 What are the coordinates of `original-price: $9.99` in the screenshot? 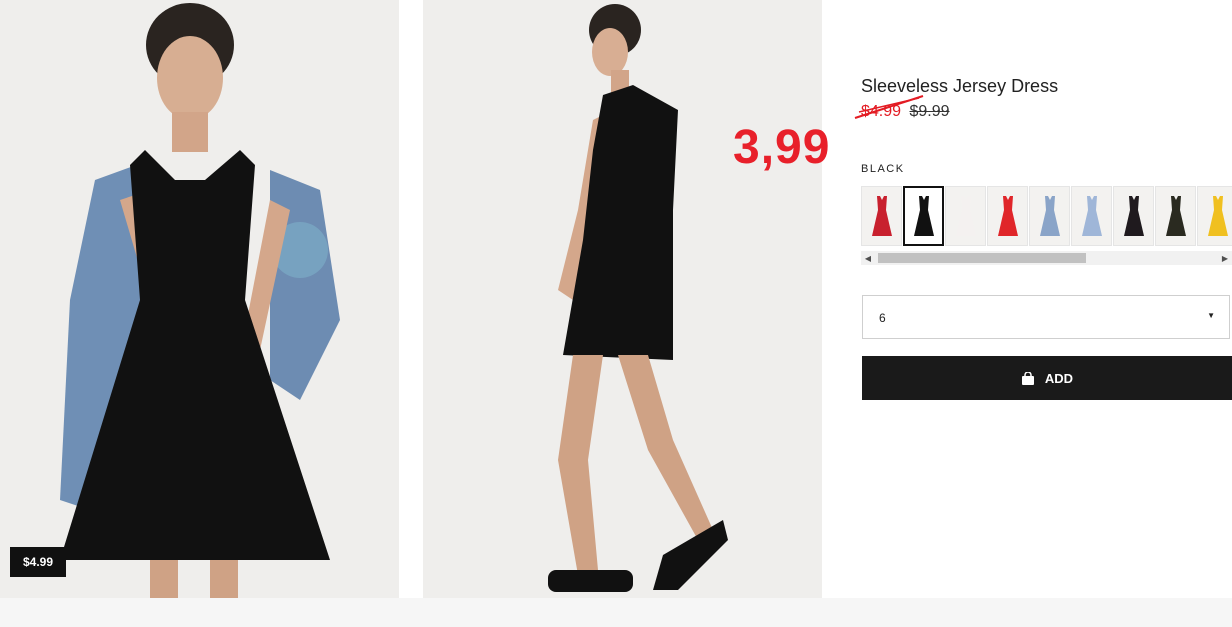 It's located at (929, 111).